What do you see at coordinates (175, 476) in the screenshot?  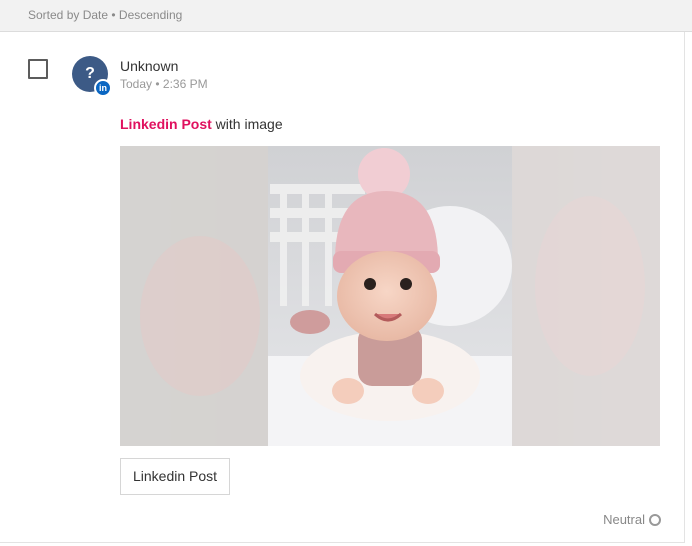 I see `linkedin-post-button: Linkedin Post` at bounding box center [175, 476].